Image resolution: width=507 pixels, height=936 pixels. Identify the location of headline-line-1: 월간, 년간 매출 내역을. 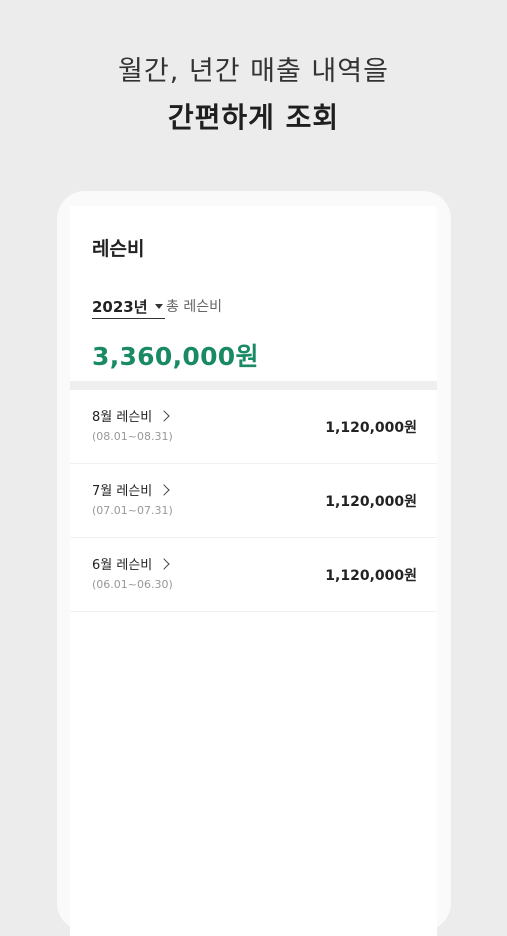
(253, 71).